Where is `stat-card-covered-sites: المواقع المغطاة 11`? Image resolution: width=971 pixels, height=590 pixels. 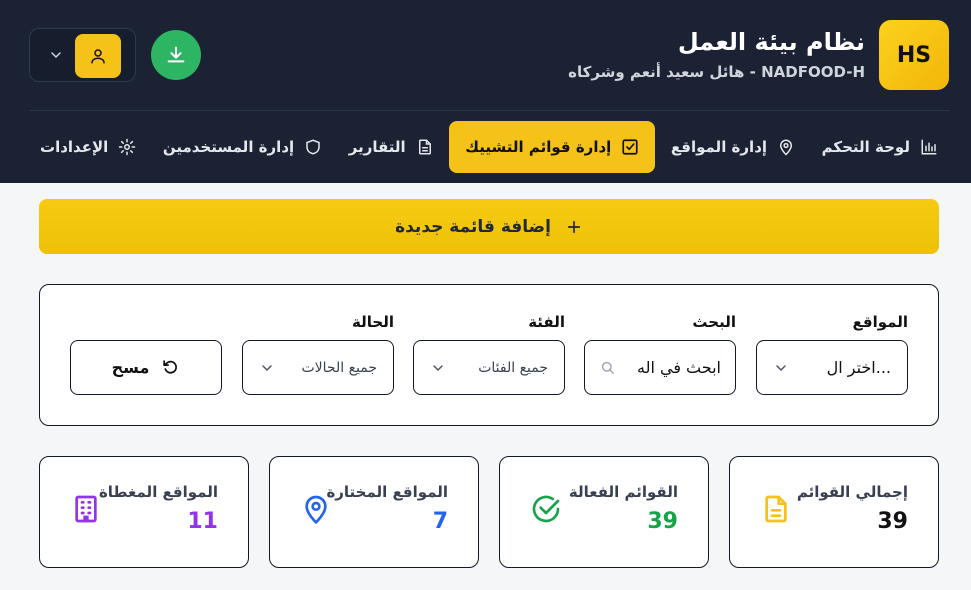
stat-card-covered-sites: المواقع المغطاة 11 is located at coordinates (144, 512).